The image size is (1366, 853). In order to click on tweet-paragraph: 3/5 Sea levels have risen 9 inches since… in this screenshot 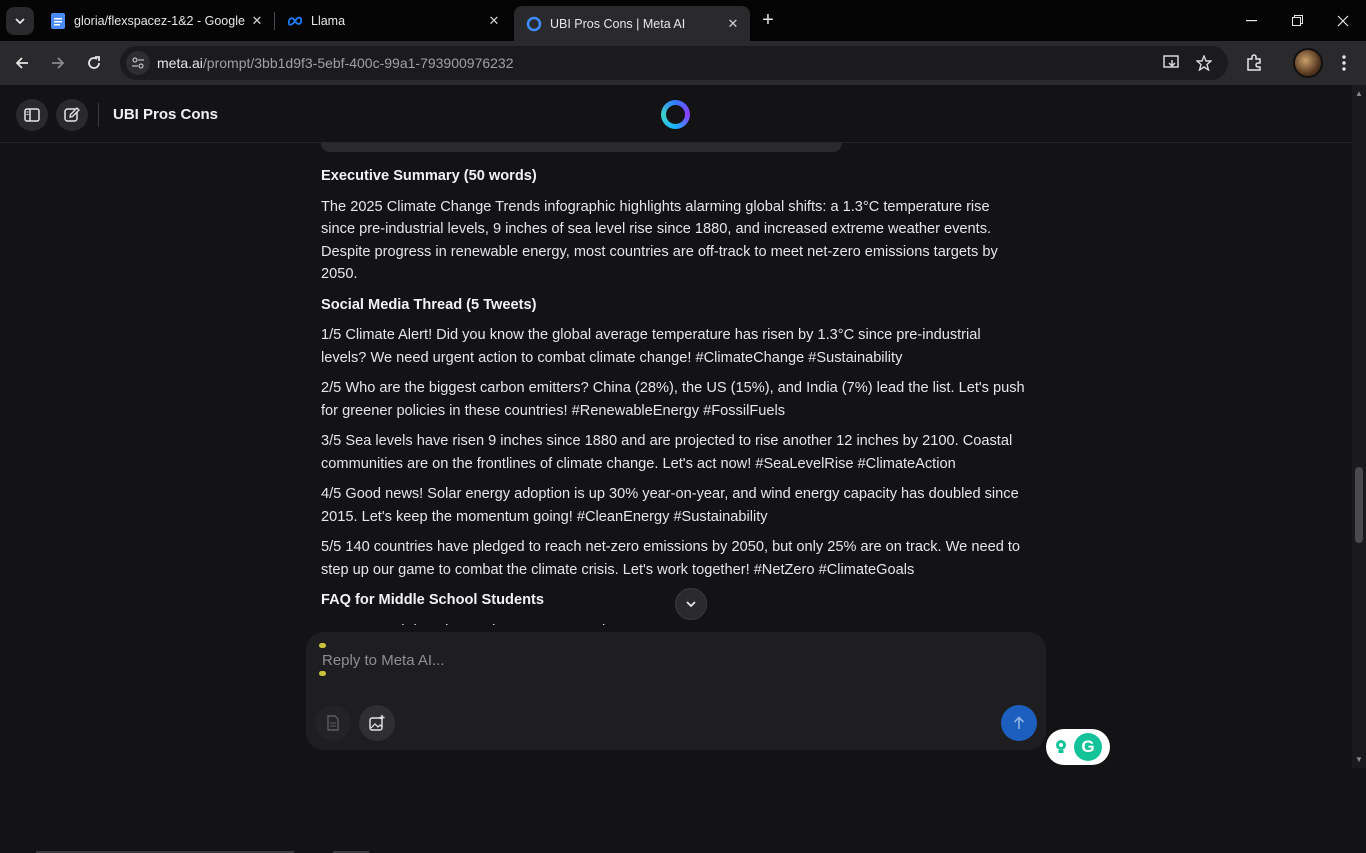, I will do `click(667, 452)`.